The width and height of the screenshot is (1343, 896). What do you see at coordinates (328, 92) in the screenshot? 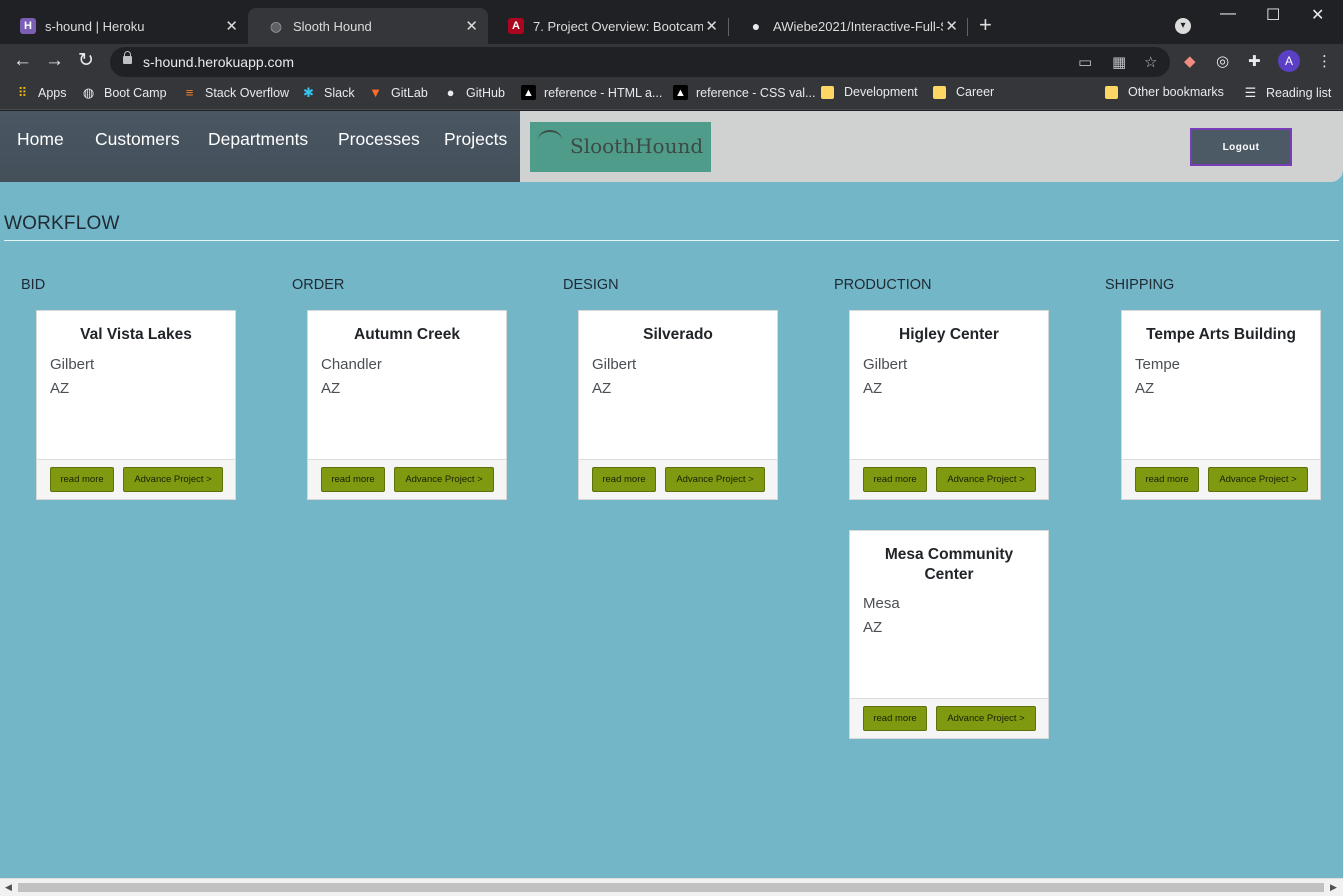
I see `bookmark-slack: ✱ Slack` at bounding box center [328, 92].